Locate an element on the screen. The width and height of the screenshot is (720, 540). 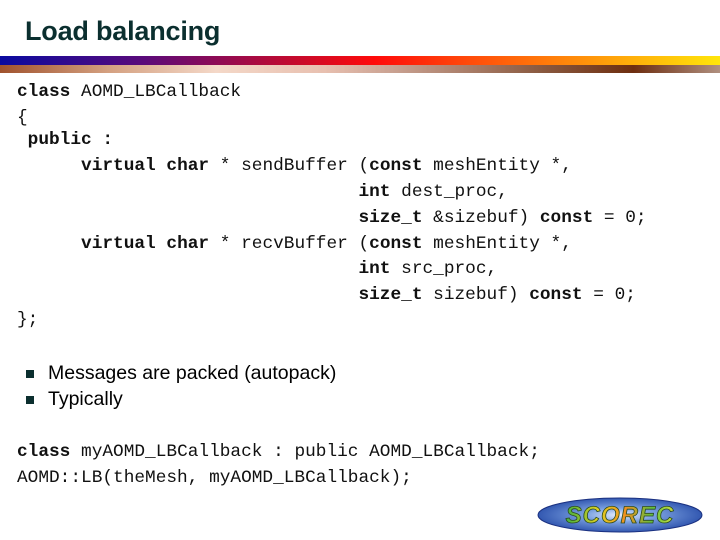
code-line: size_t &sizebuf) const = 0; is located at coordinates (502, 218).